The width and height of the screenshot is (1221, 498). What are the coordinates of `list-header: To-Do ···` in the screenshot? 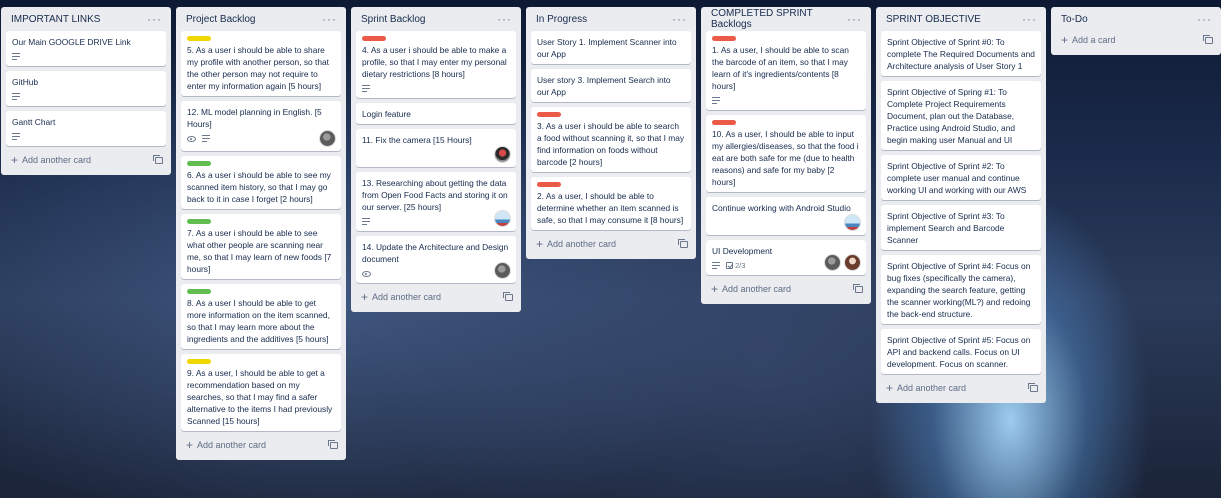 It's located at (1136, 19).